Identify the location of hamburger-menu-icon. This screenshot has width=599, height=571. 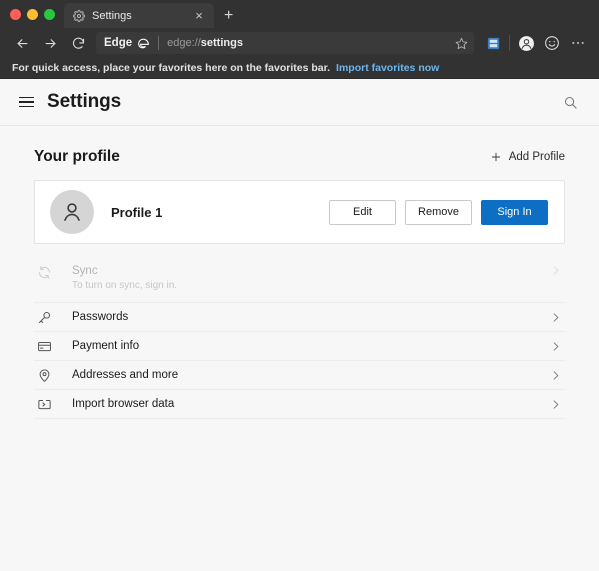
(26, 102).